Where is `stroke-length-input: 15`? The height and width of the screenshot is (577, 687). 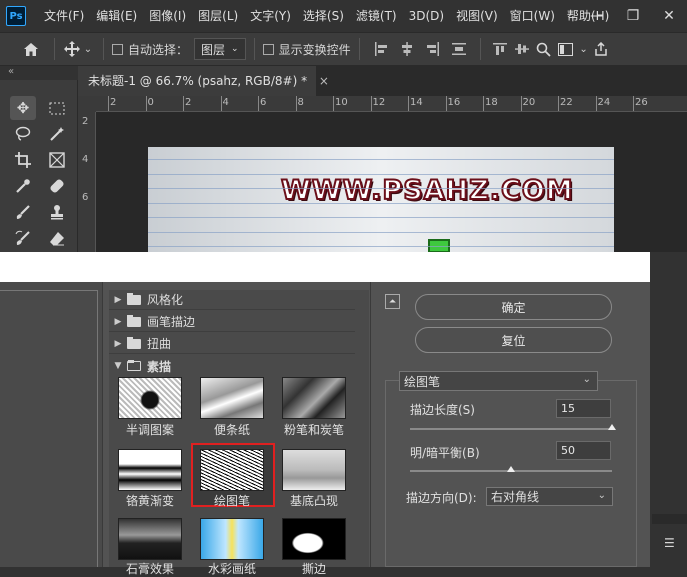
stroke-length-input: 15 is located at coordinates (583, 408).